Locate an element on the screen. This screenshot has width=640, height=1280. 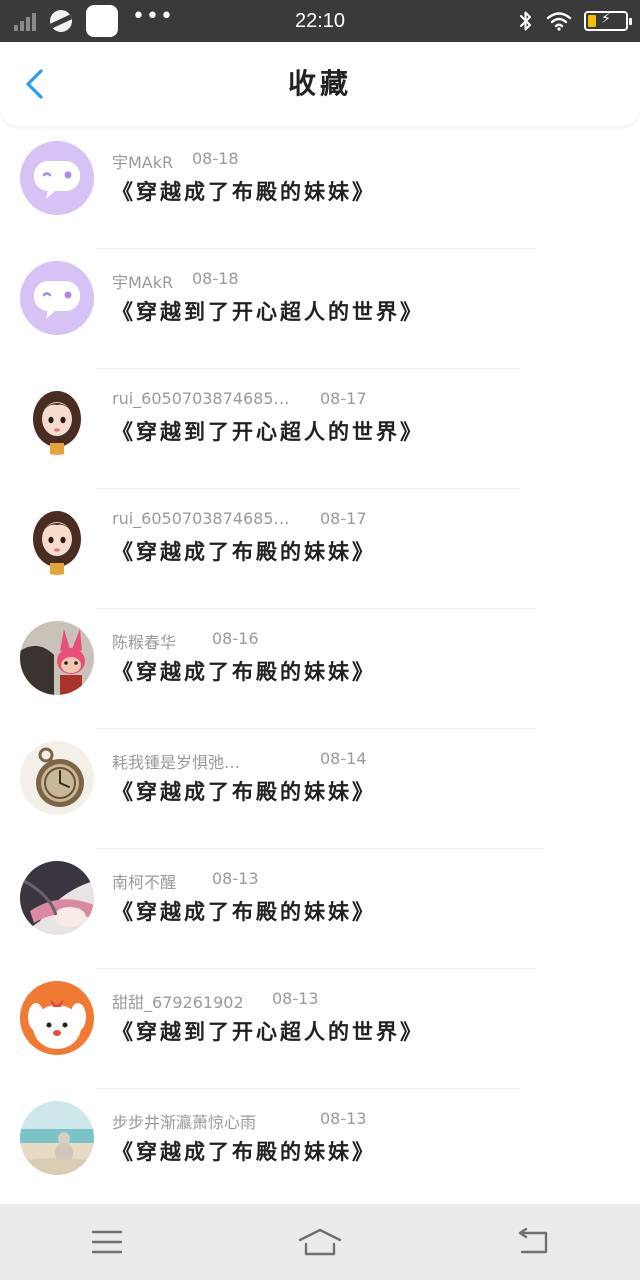
author-name: 步步井渐瀛萧惊心雨 is located at coordinates (184, 1122).